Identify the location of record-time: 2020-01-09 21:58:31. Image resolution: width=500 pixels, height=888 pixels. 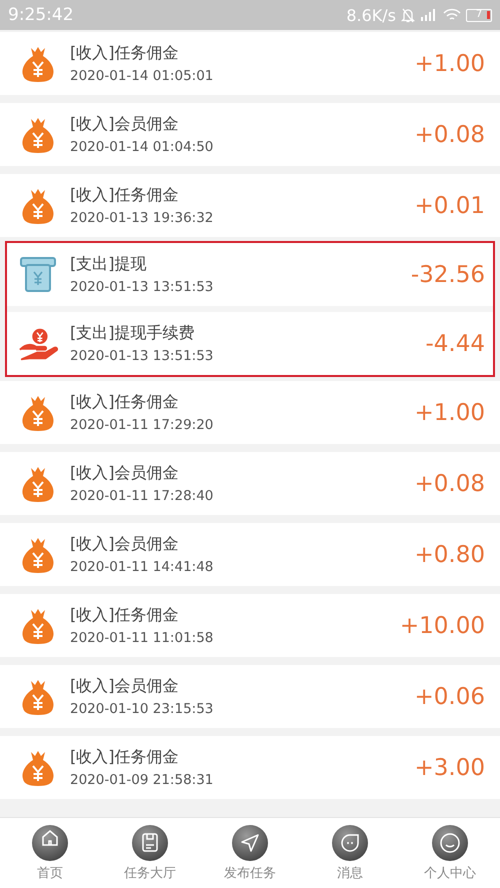
(142, 779).